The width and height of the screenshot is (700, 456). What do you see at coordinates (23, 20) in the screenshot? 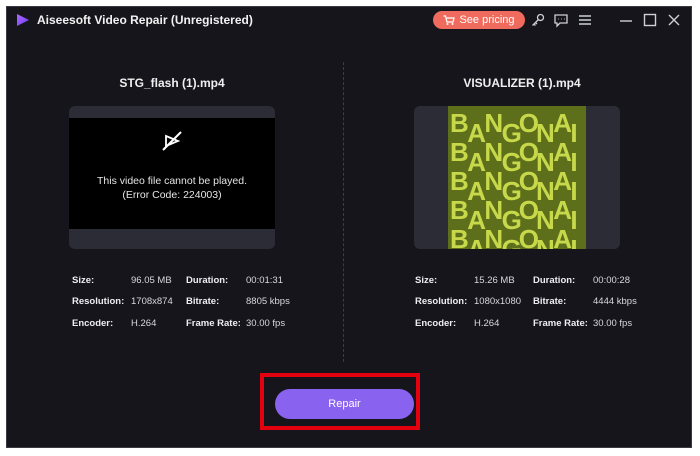
I see `app-logo-icon` at bounding box center [23, 20].